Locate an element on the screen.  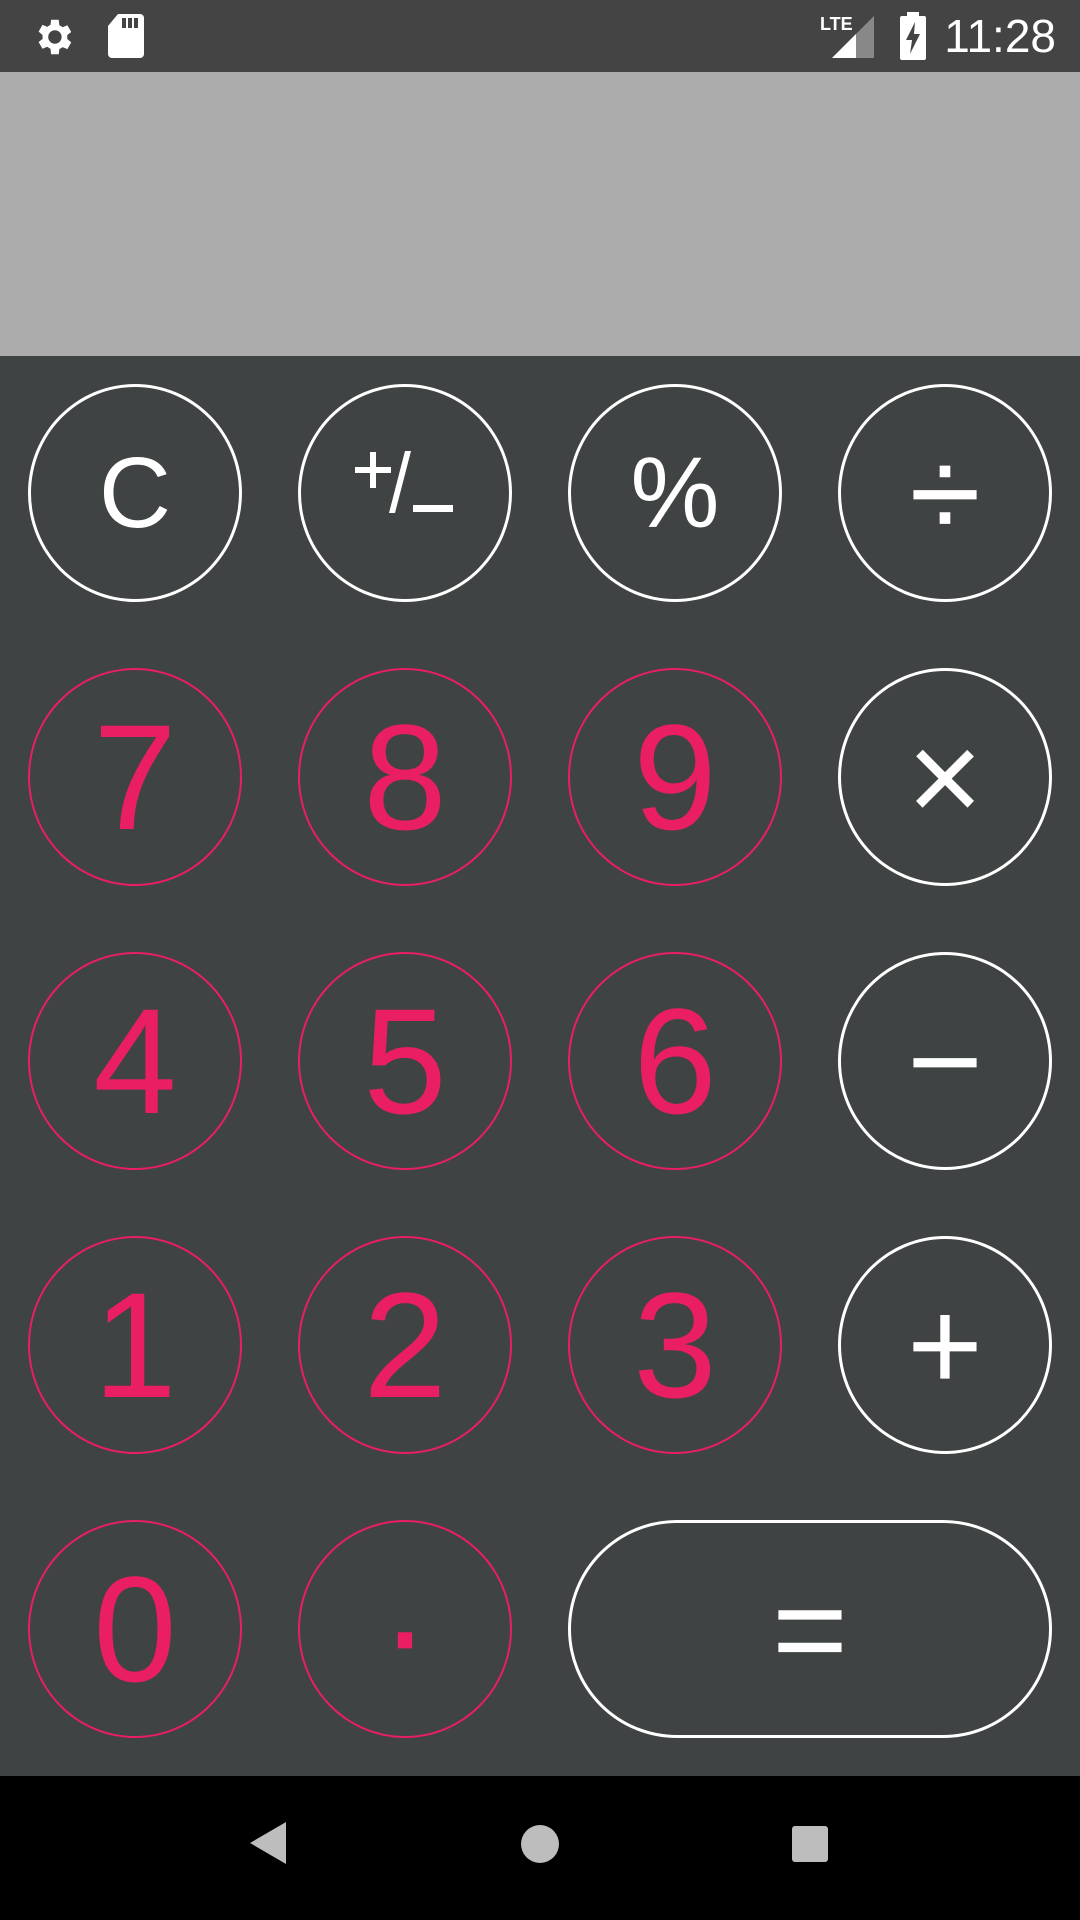
digit-6-button: 6 is located at coordinates (675, 1061).